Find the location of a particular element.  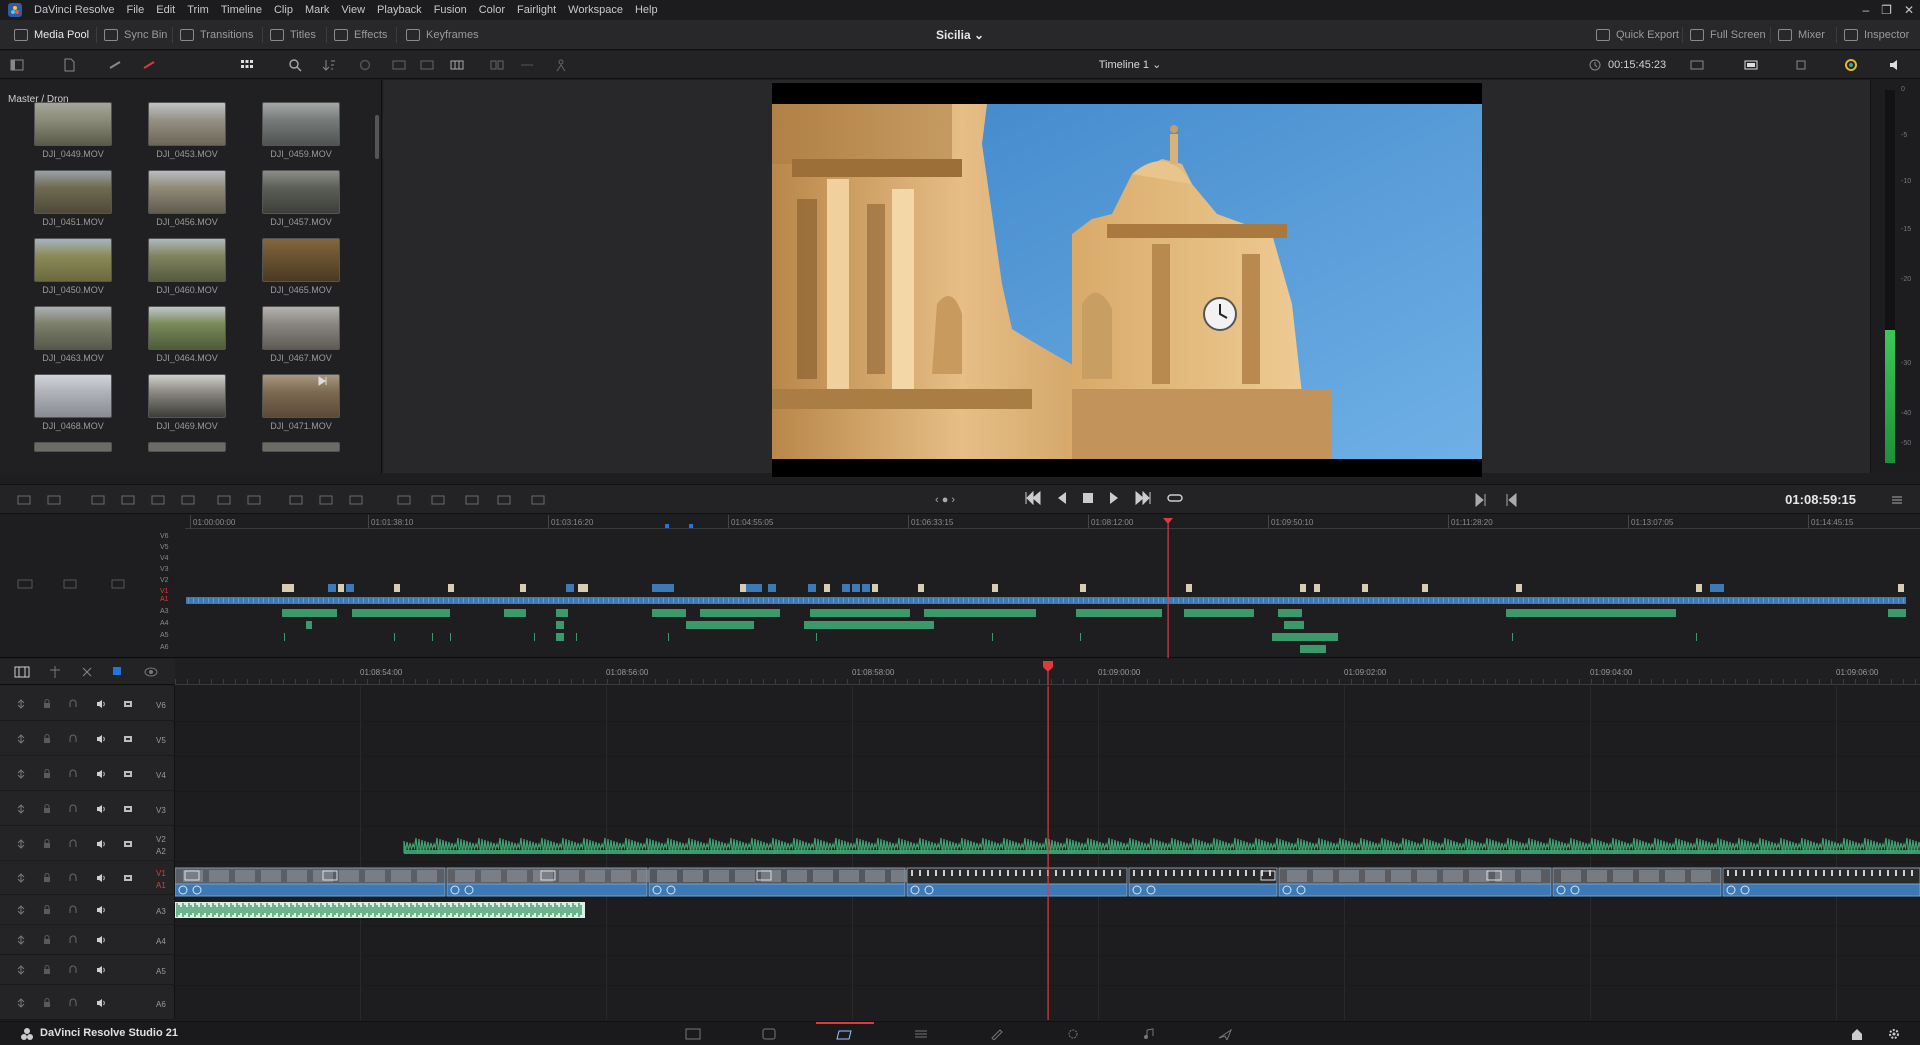

full-screen-button: Full Screen is located at coordinates (1728, 35).